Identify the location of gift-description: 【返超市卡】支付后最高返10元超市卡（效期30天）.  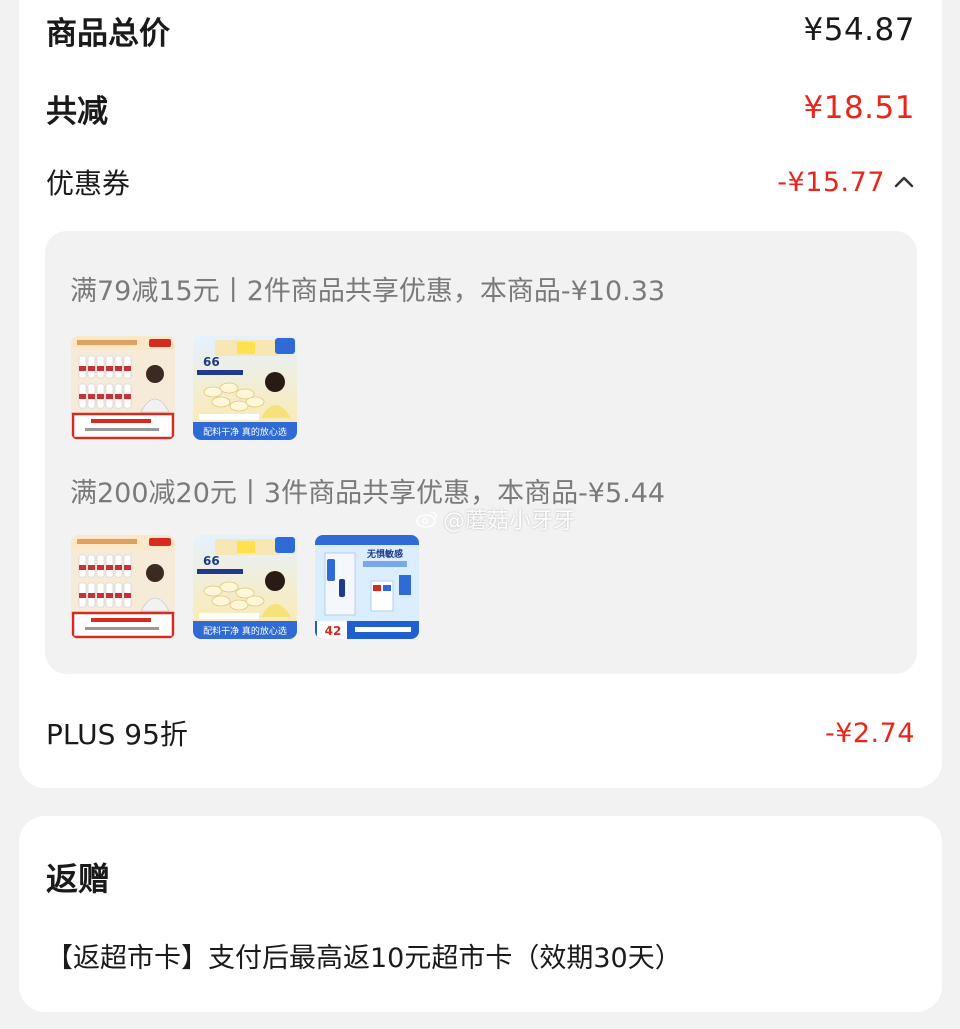
(364, 958).